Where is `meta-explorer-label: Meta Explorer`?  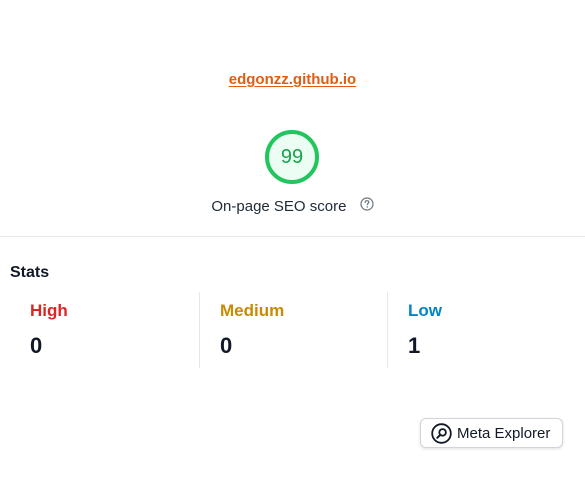
meta-explorer-label: Meta Explorer is located at coordinates (504, 433).